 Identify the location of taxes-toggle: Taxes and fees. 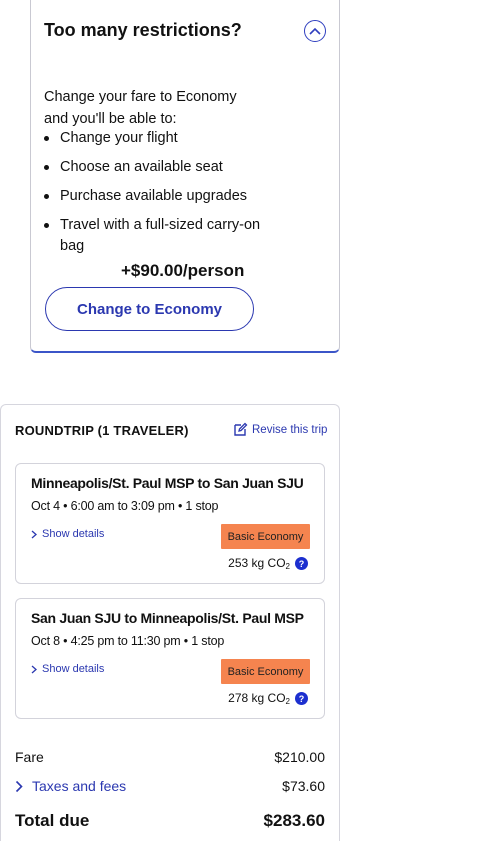
(70, 786).